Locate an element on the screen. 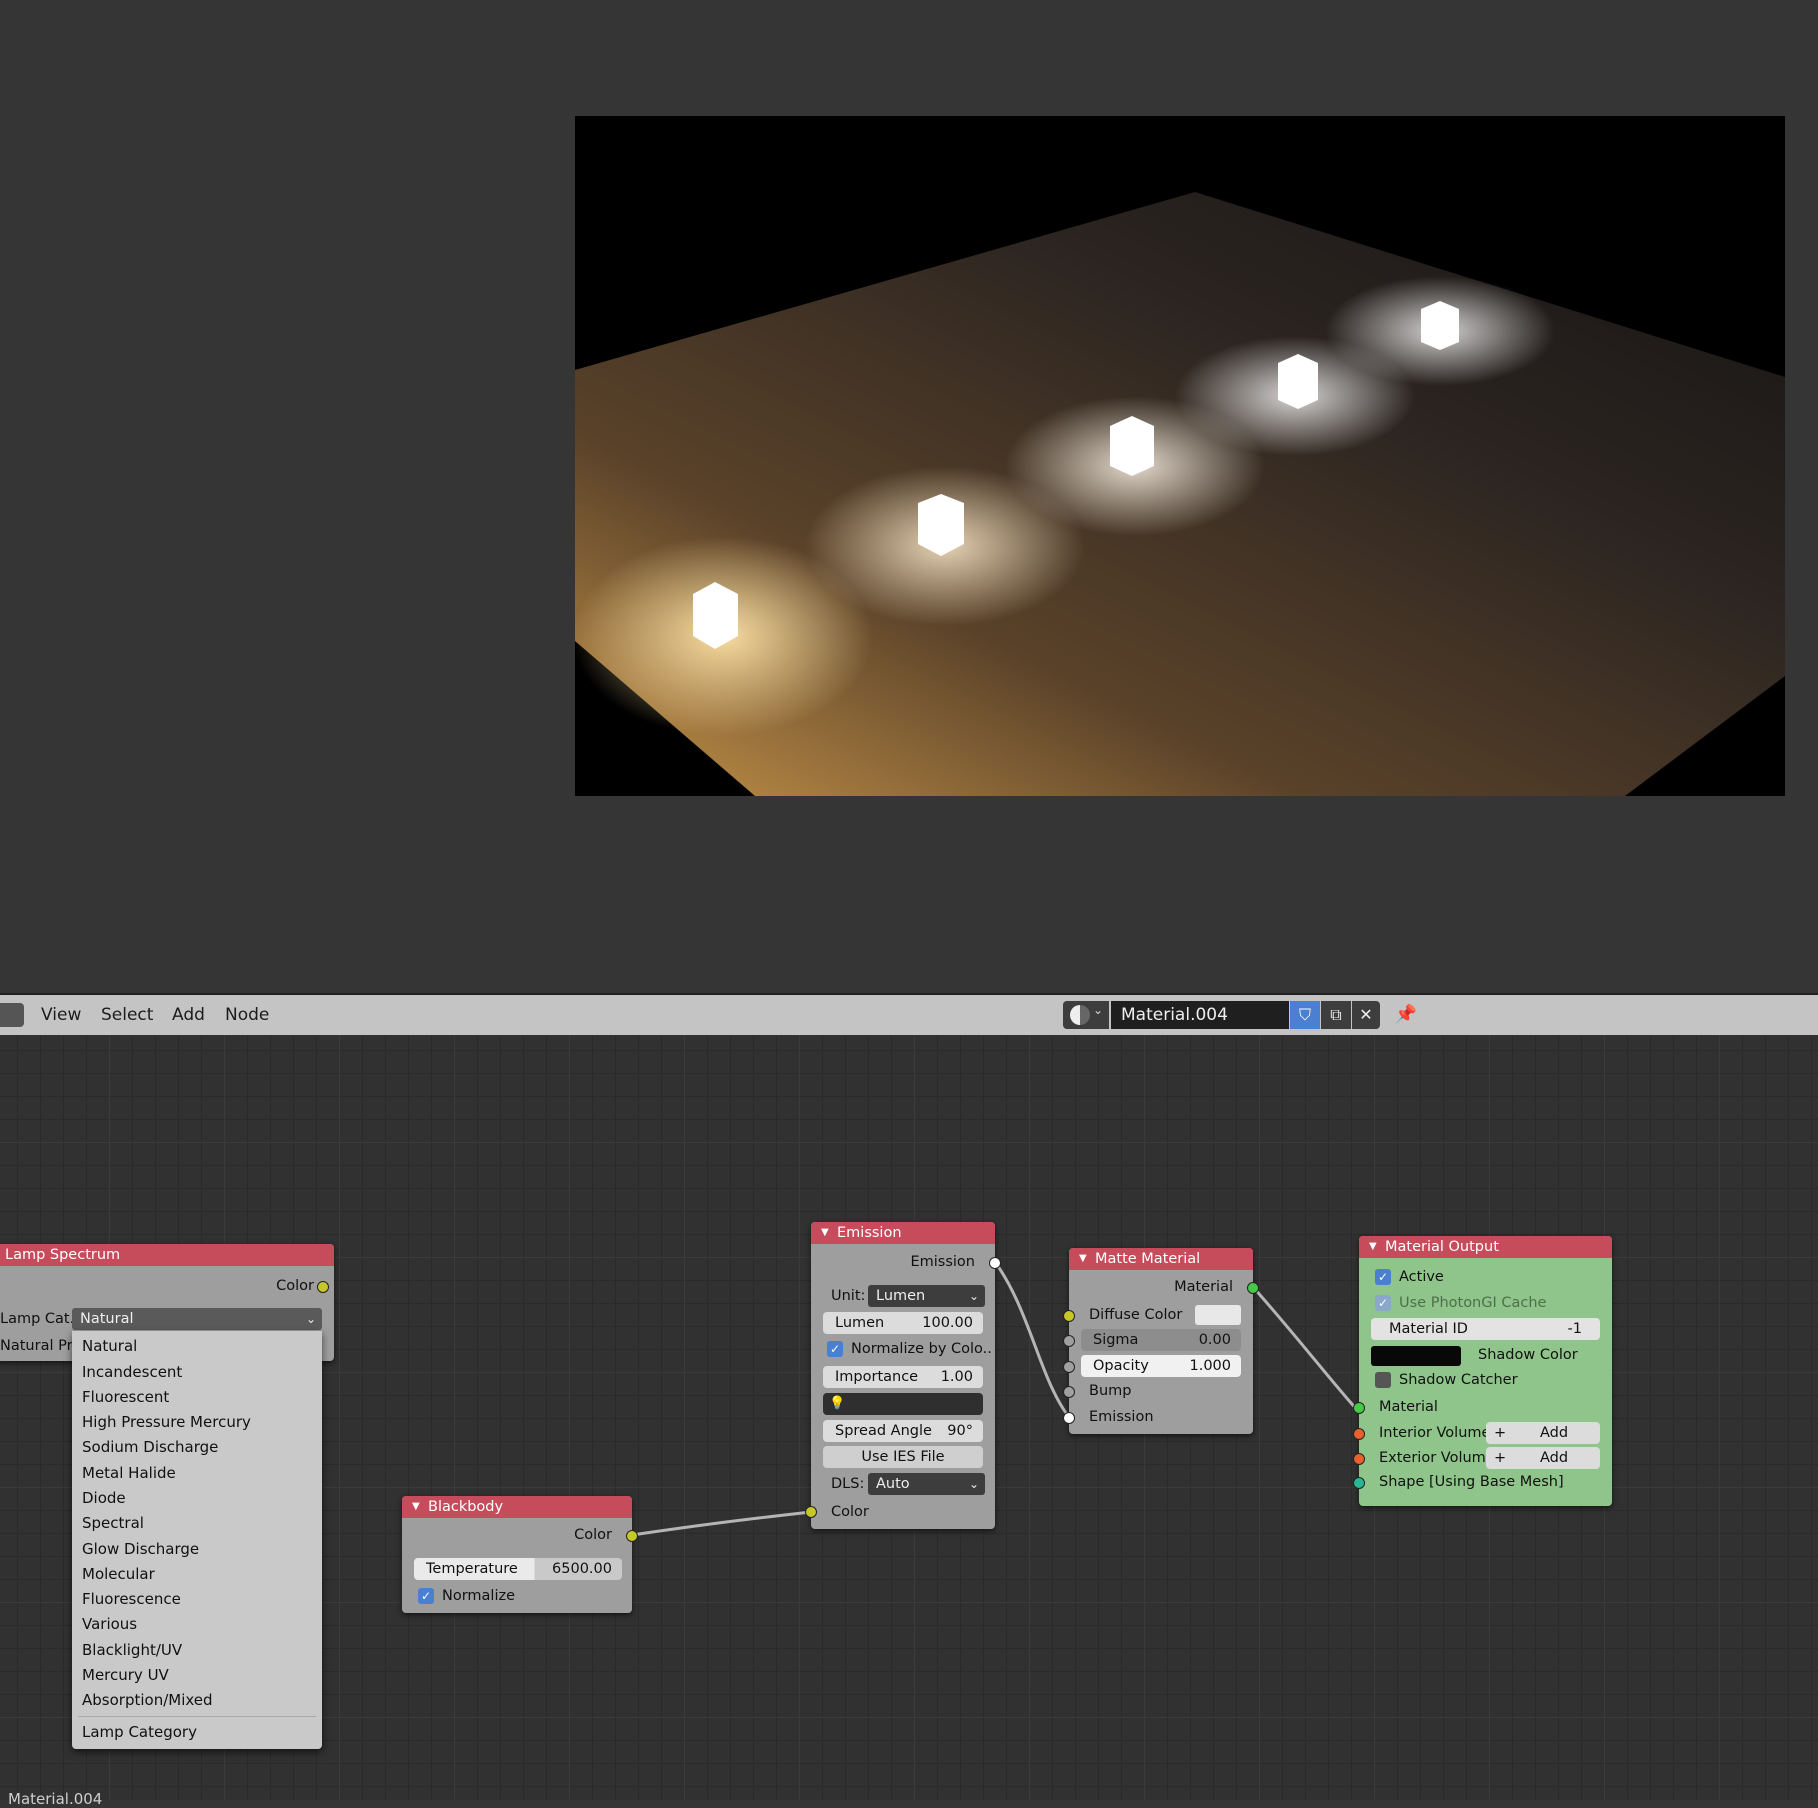 Image resolution: width=1818 pixels, height=1808 pixels. shape-label: Shape [Using Base Mesh] is located at coordinates (1471, 1482).